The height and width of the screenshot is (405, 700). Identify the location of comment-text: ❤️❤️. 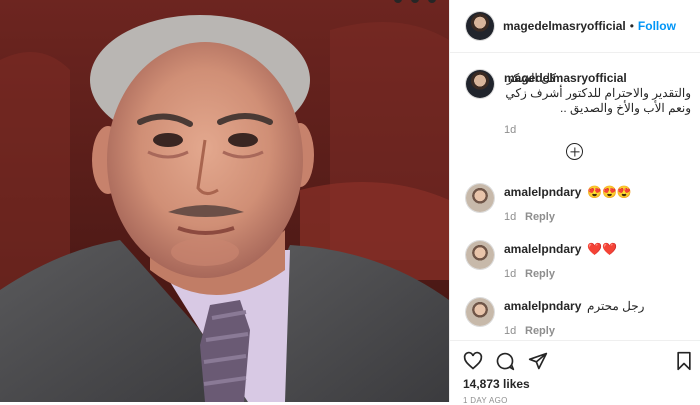
(602, 249).